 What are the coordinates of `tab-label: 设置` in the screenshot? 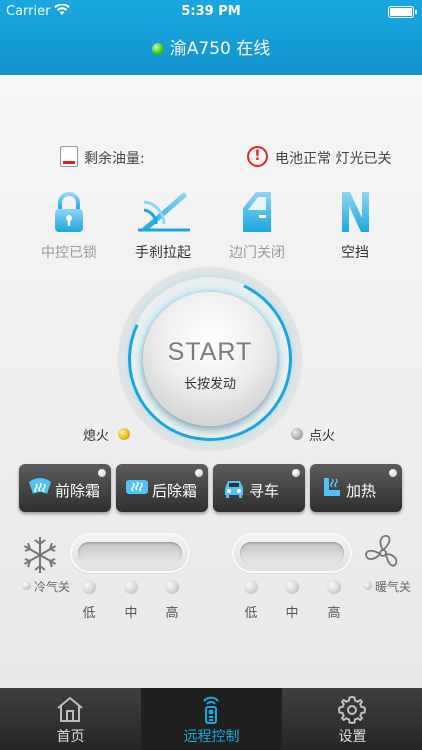 It's located at (352, 737).